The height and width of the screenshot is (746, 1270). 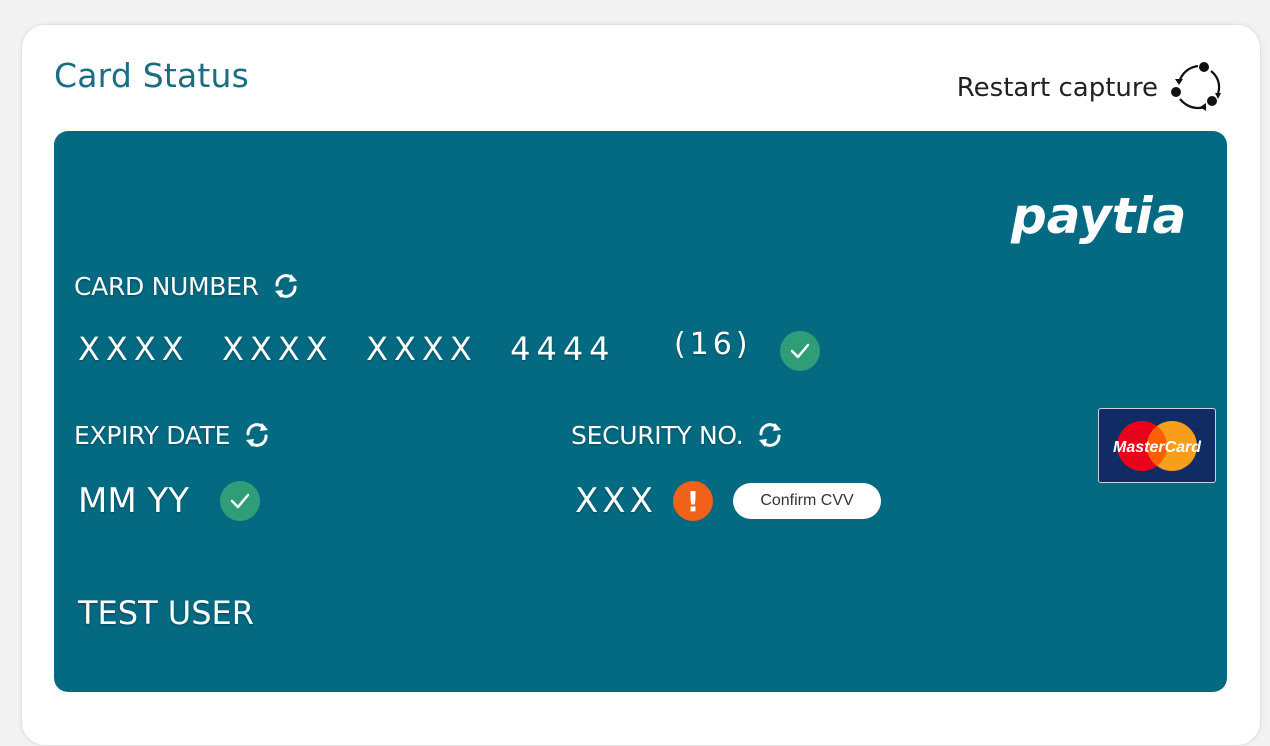 I want to click on security-number-refresh-icon, so click(x=770, y=435).